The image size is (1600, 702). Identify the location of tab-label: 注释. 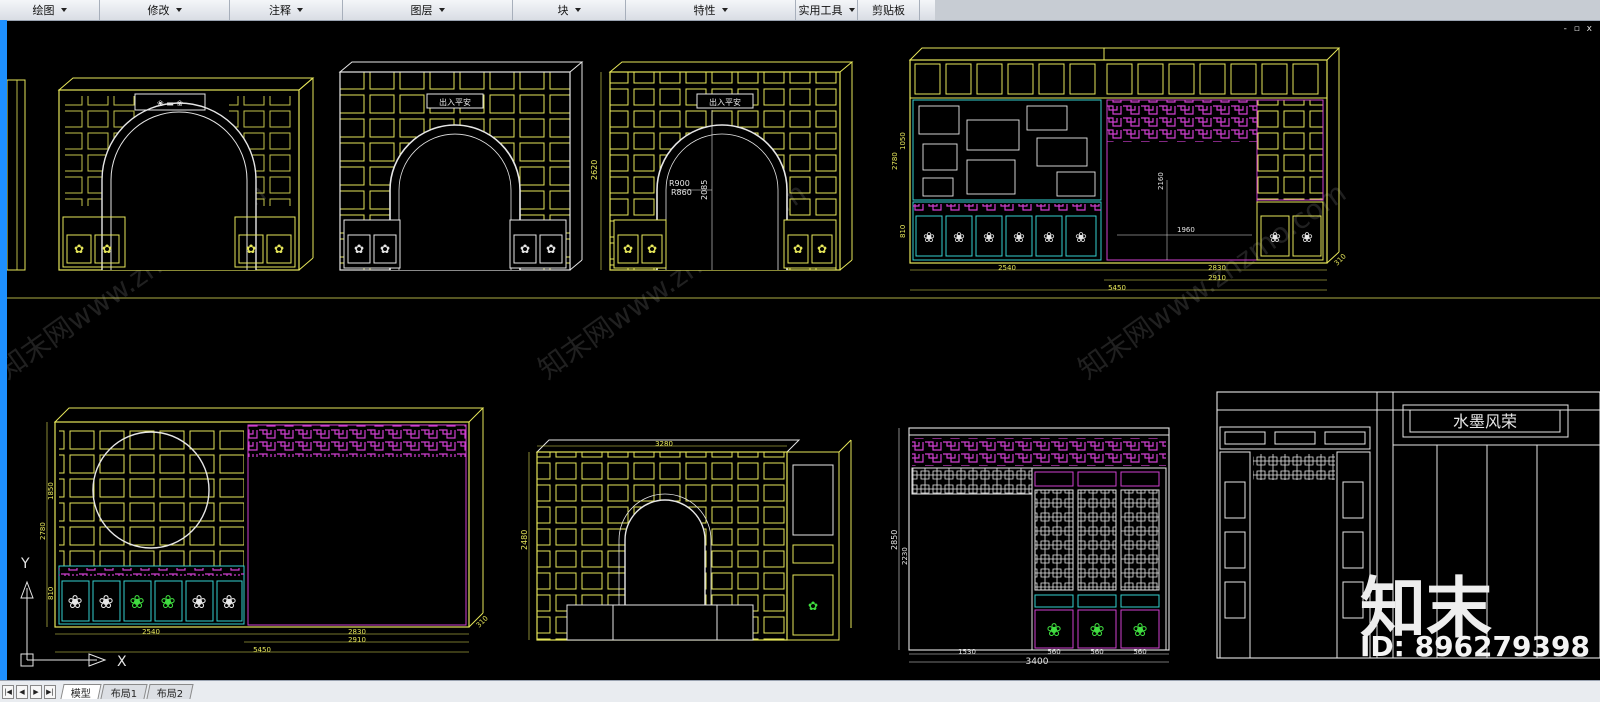
(280, 10).